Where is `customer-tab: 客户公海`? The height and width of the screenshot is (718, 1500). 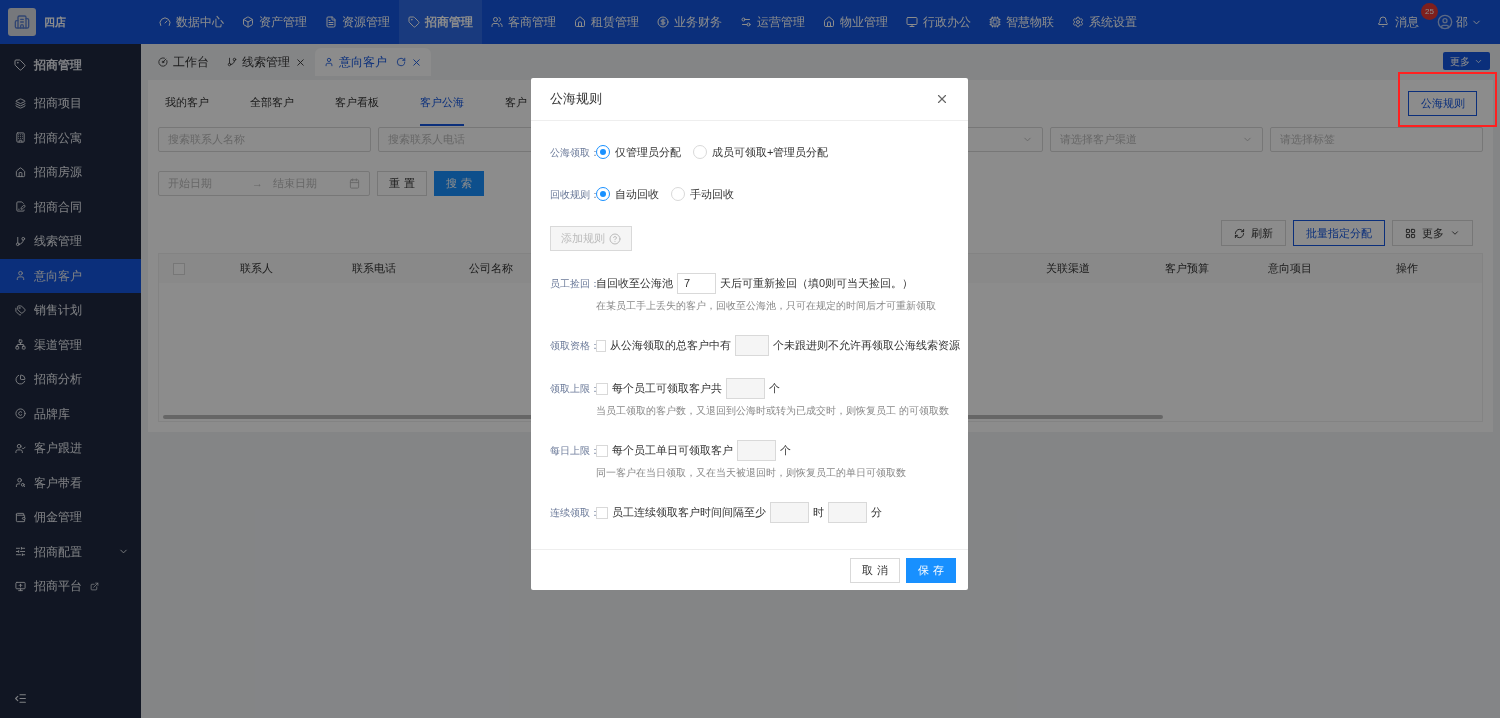 customer-tab: 客户公海 is located at coordinates (442, 103).